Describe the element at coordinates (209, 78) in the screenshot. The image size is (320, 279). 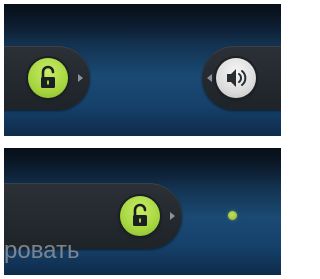
I see `slide-left-arrow-icon` at that location.